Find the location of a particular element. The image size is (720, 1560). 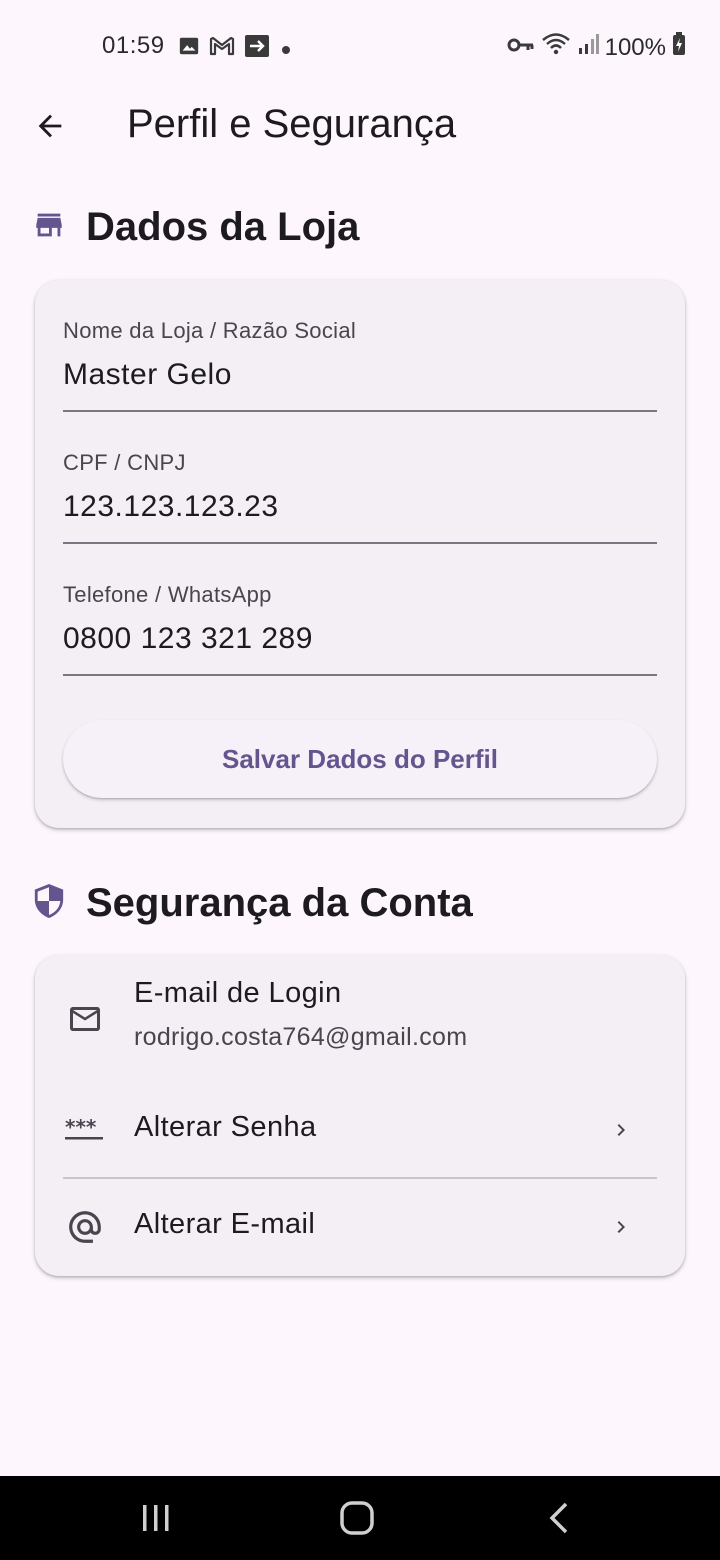

arrow-box-icon is located at coordinates (257, 49).